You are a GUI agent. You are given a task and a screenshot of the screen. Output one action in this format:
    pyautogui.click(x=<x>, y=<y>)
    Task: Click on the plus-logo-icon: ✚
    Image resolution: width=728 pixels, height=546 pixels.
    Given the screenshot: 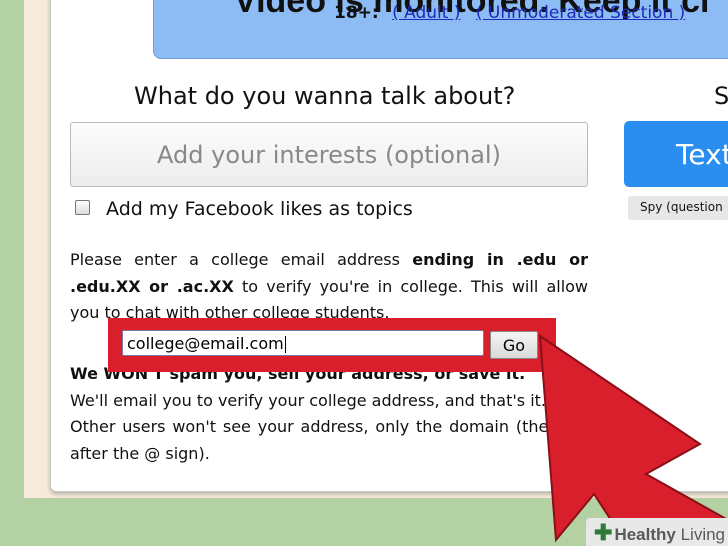 What is the action you would take?
    pyautogui.click(x=603, y=532)
    